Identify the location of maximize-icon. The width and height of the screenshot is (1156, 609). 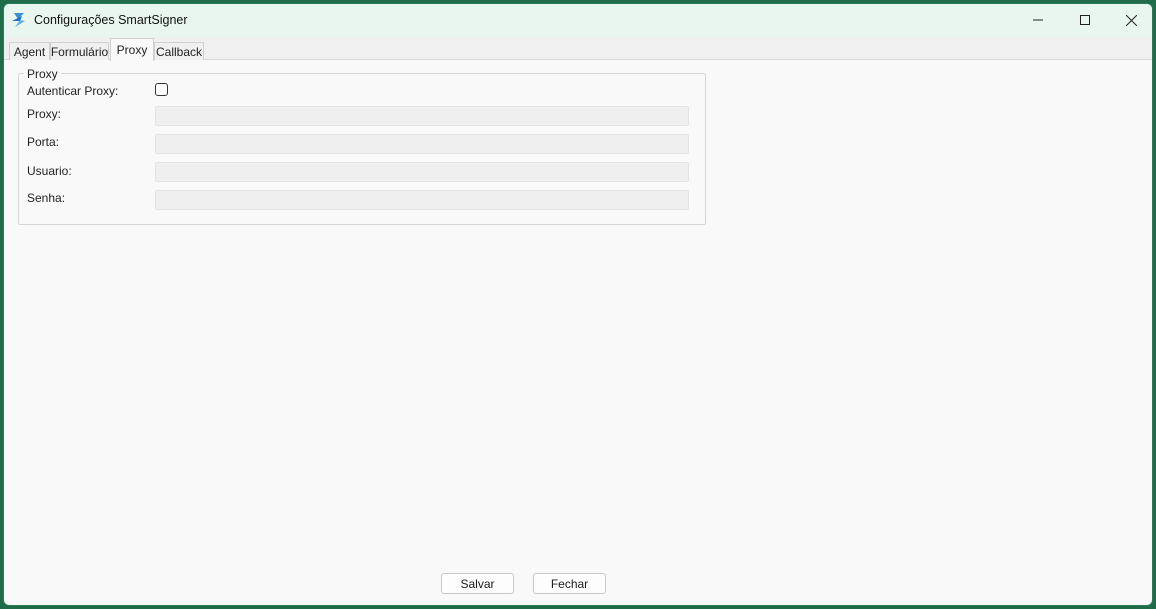
(1085, 20).